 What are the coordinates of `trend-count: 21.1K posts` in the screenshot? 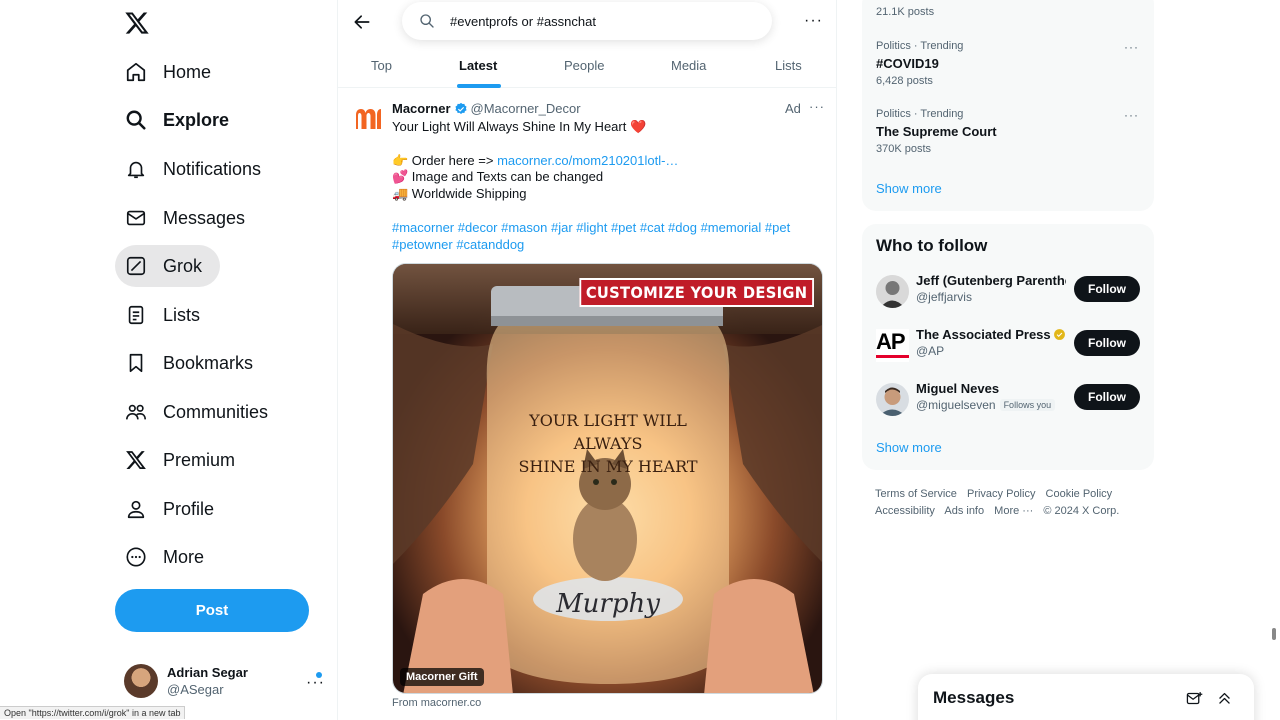 It's located at (905, 12).